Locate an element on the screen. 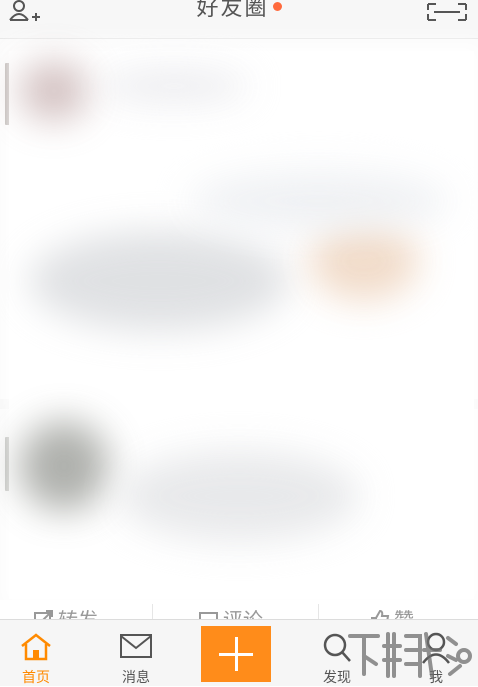 The height and width of the screenshot is (687, 478). tab-home: 首页 is located at coordinates (40, 653).